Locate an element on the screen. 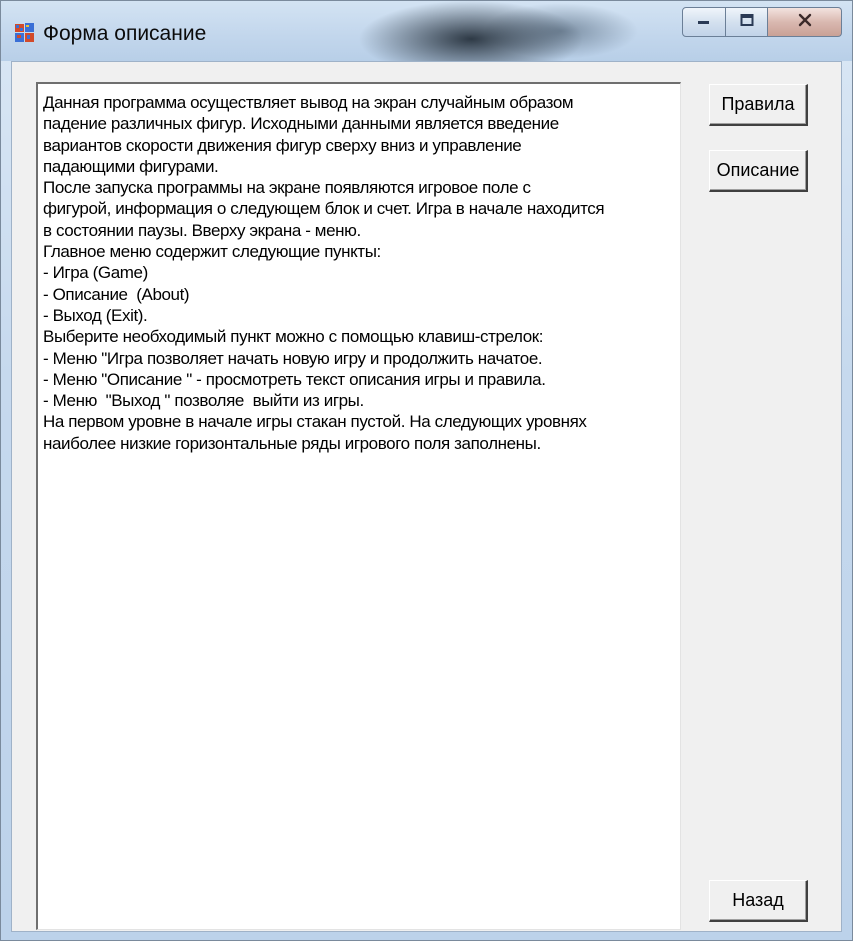 Image resolution: width=853 pixels, height=941 pixels. close-icon is located at coordinates (805, 22).